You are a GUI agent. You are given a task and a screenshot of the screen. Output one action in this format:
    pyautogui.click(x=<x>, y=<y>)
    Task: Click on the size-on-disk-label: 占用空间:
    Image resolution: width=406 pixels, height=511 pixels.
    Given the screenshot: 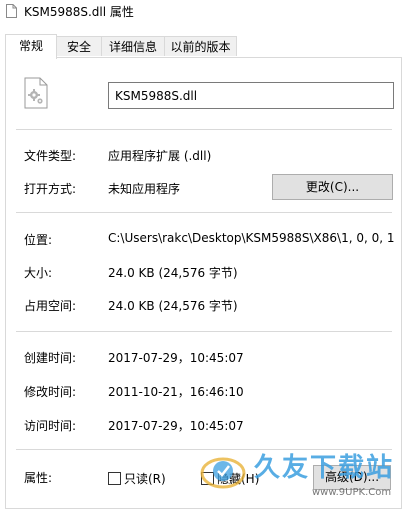 What is the action you would take?
    pyautogui.click(x=50, y=306)
    